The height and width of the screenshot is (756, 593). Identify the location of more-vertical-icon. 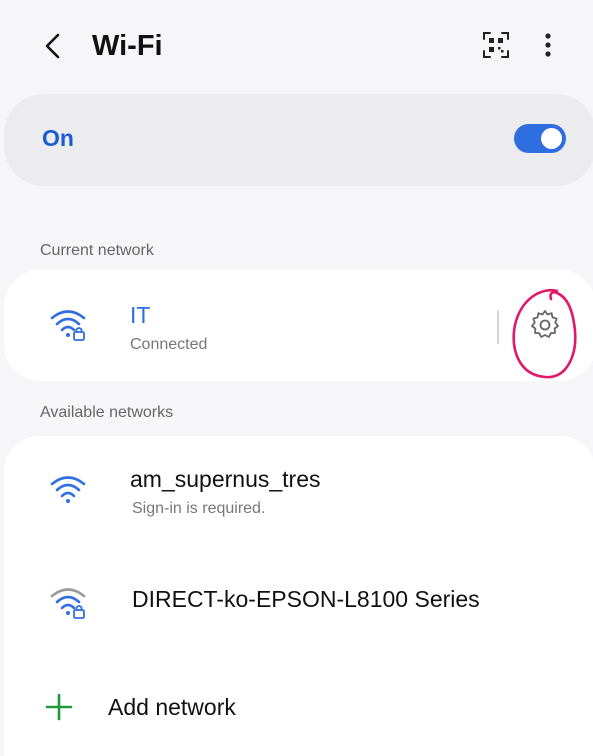
(548, 45).